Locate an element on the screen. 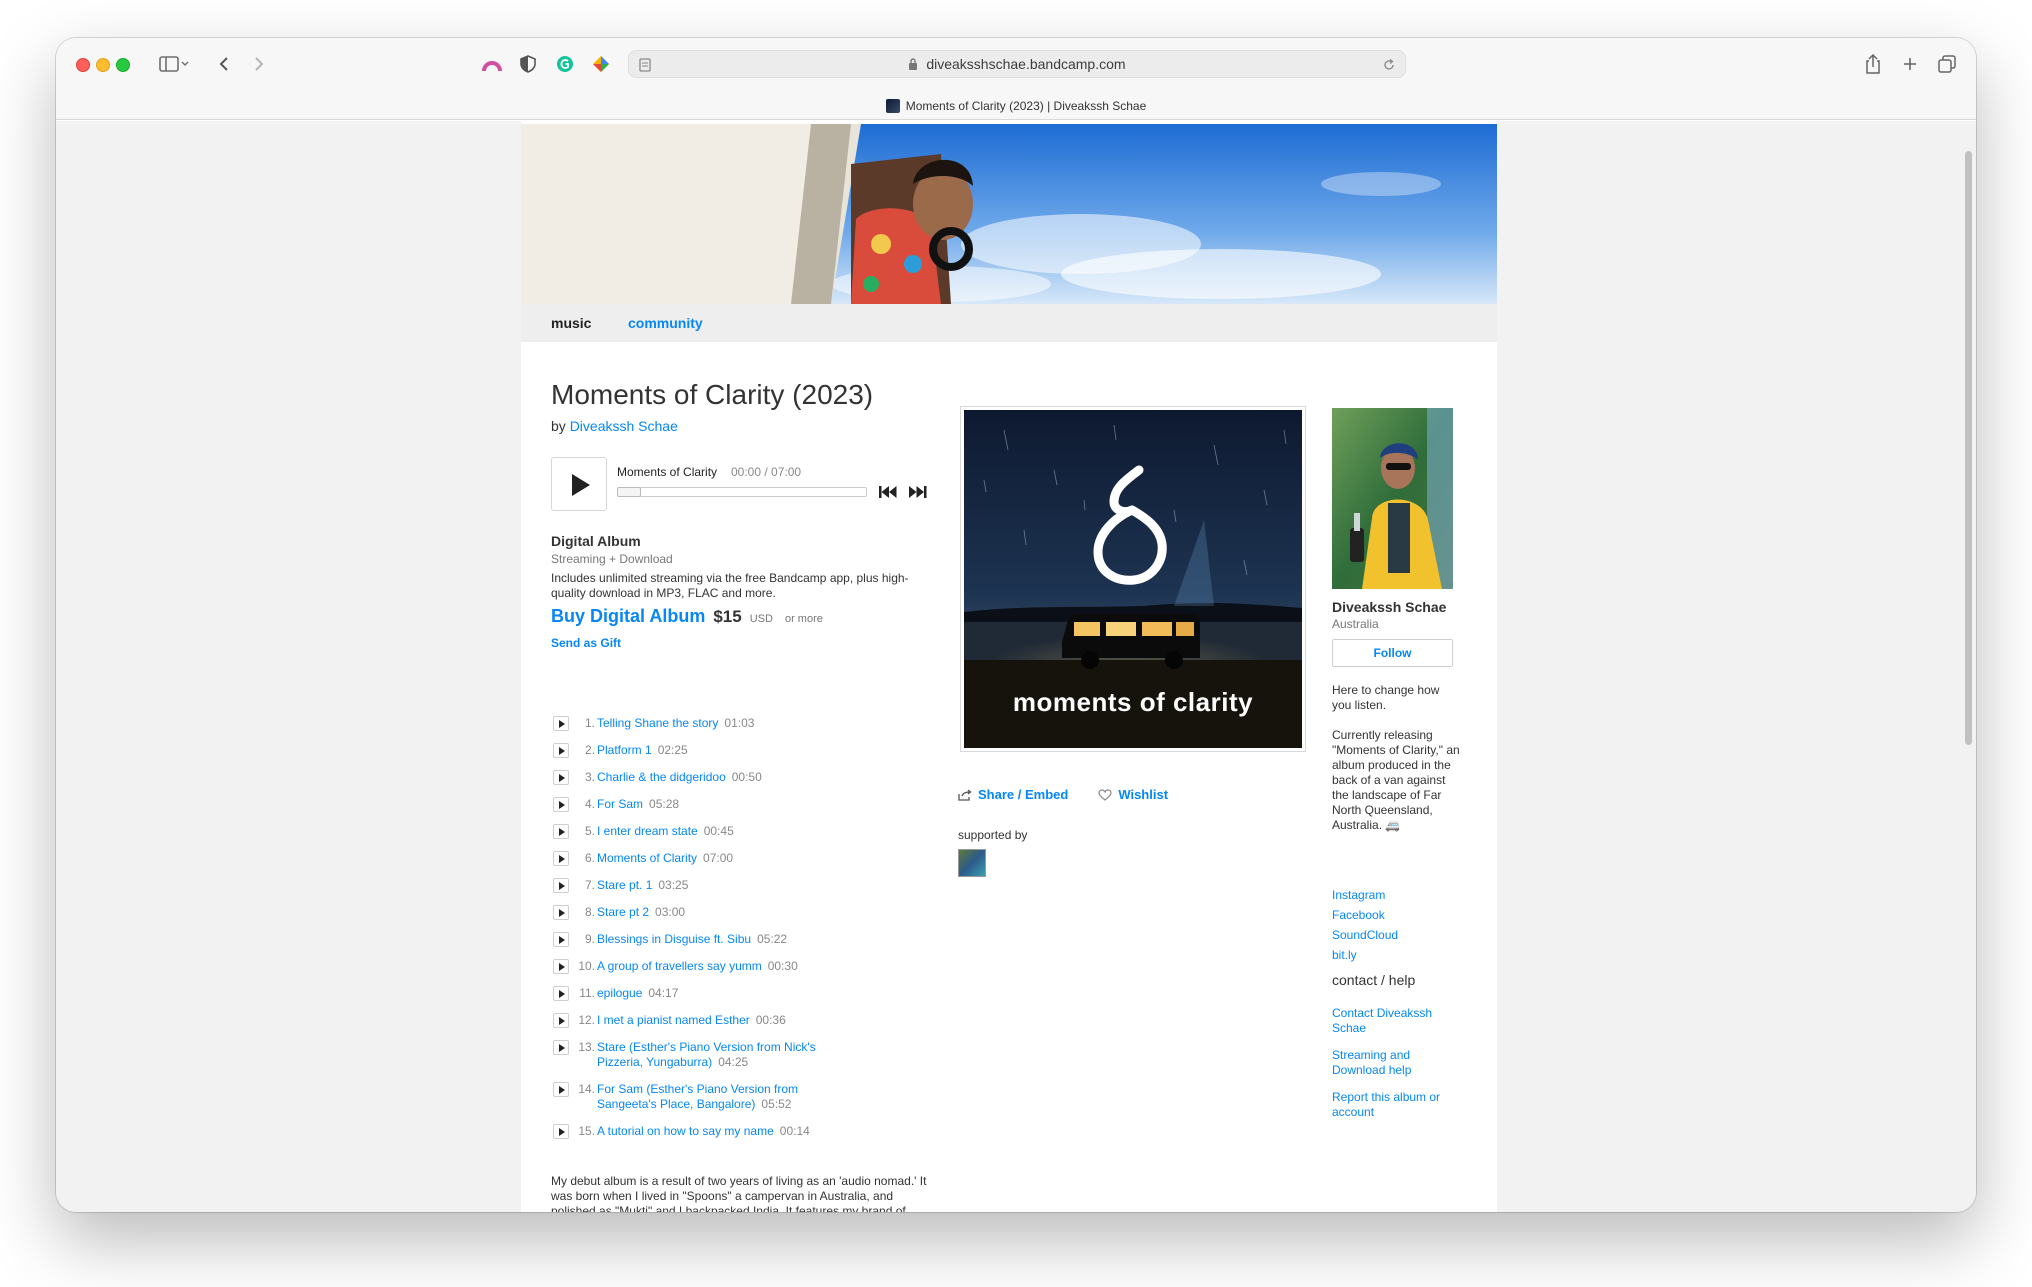 Image resolution: width=2032 pixels, height=1287 pixels. contact-artist-link: Contact Diveakssh Schae is located at coordinates (1394, 1021).